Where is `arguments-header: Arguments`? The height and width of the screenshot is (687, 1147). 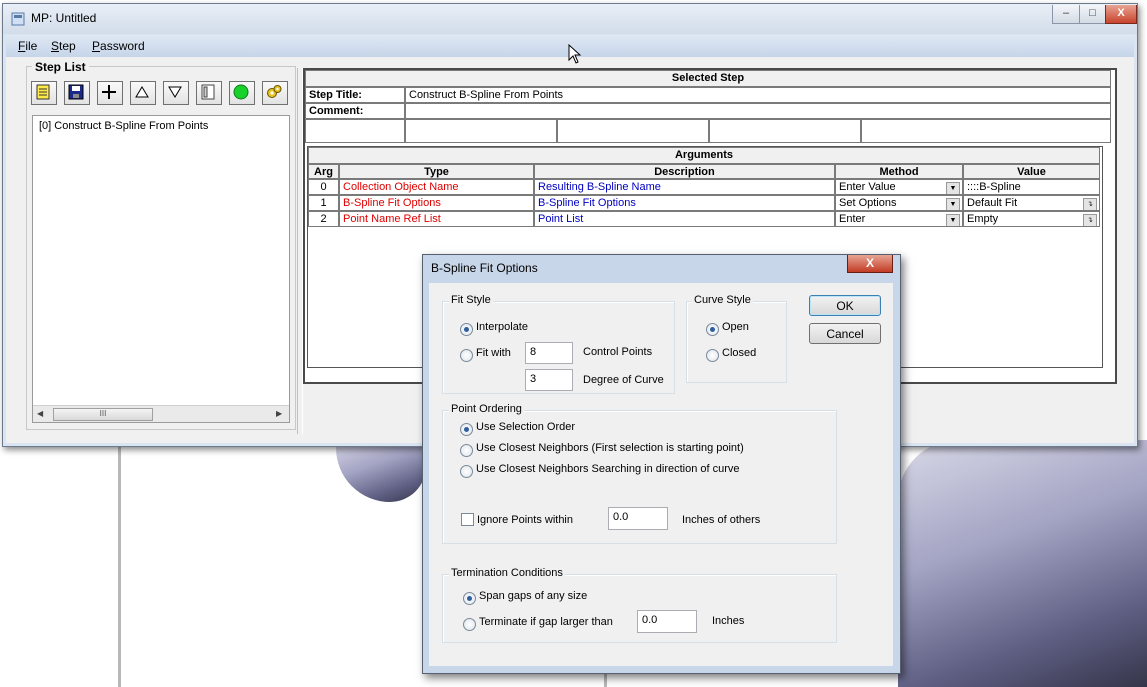 arguments-header: Arguments is located at coordinates (704, 155).